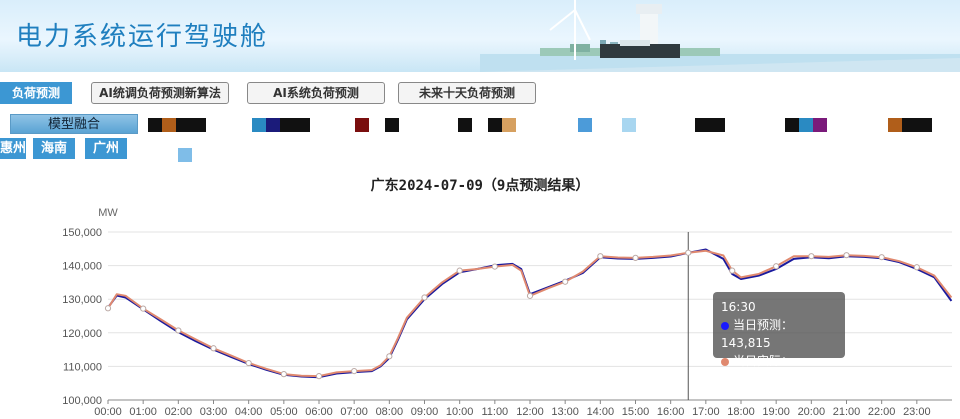  What do you see at coordinates (425, 412) in the screenshot?
I see `x-tick-label: 09:00` at bounding box center [425, 412].